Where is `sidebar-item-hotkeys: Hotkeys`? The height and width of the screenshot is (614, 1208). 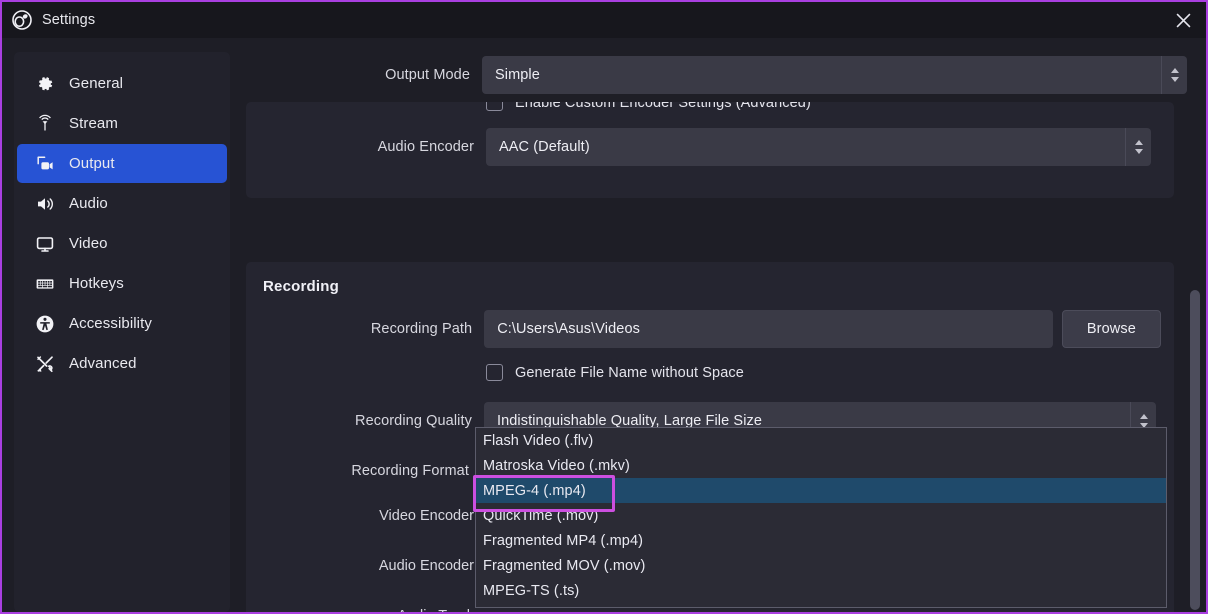 sidebar-item-hotkeys: Hotkeys is located at coordinates (122, 283).